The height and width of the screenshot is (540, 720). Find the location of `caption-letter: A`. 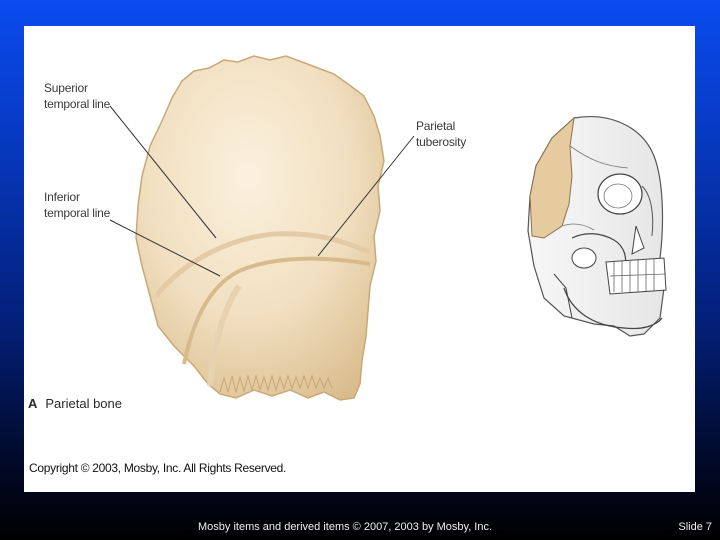

caption-letter: A is located at coordinates (33, 403).